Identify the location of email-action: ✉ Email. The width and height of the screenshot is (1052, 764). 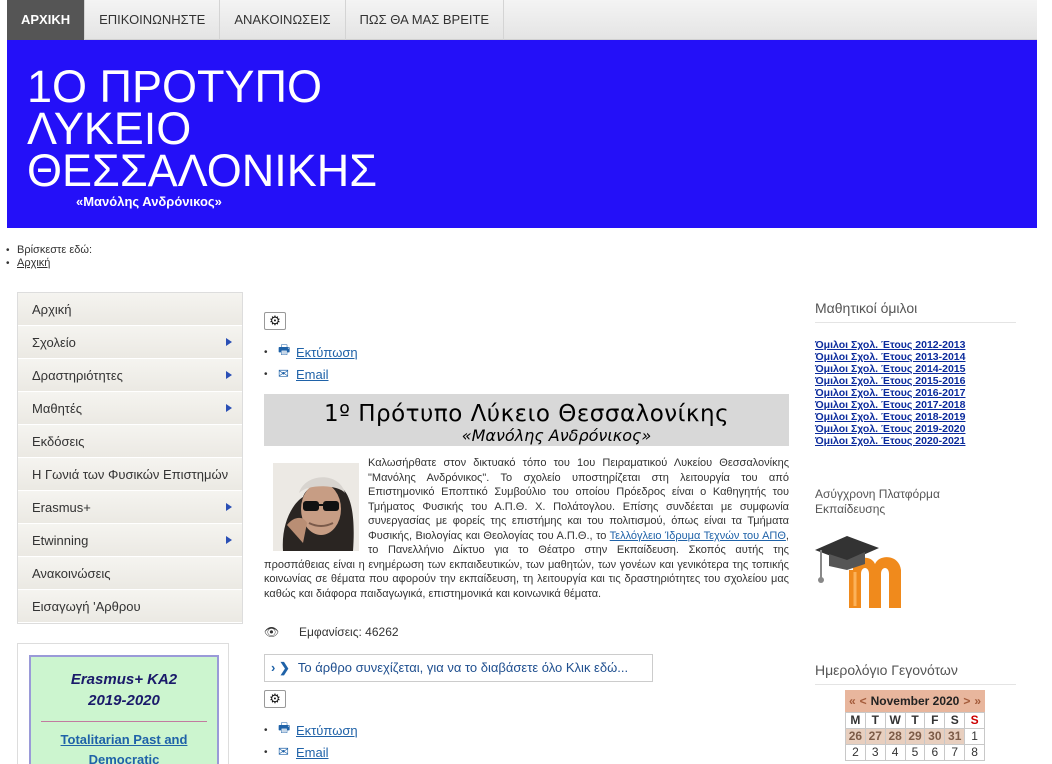
(311, 752).